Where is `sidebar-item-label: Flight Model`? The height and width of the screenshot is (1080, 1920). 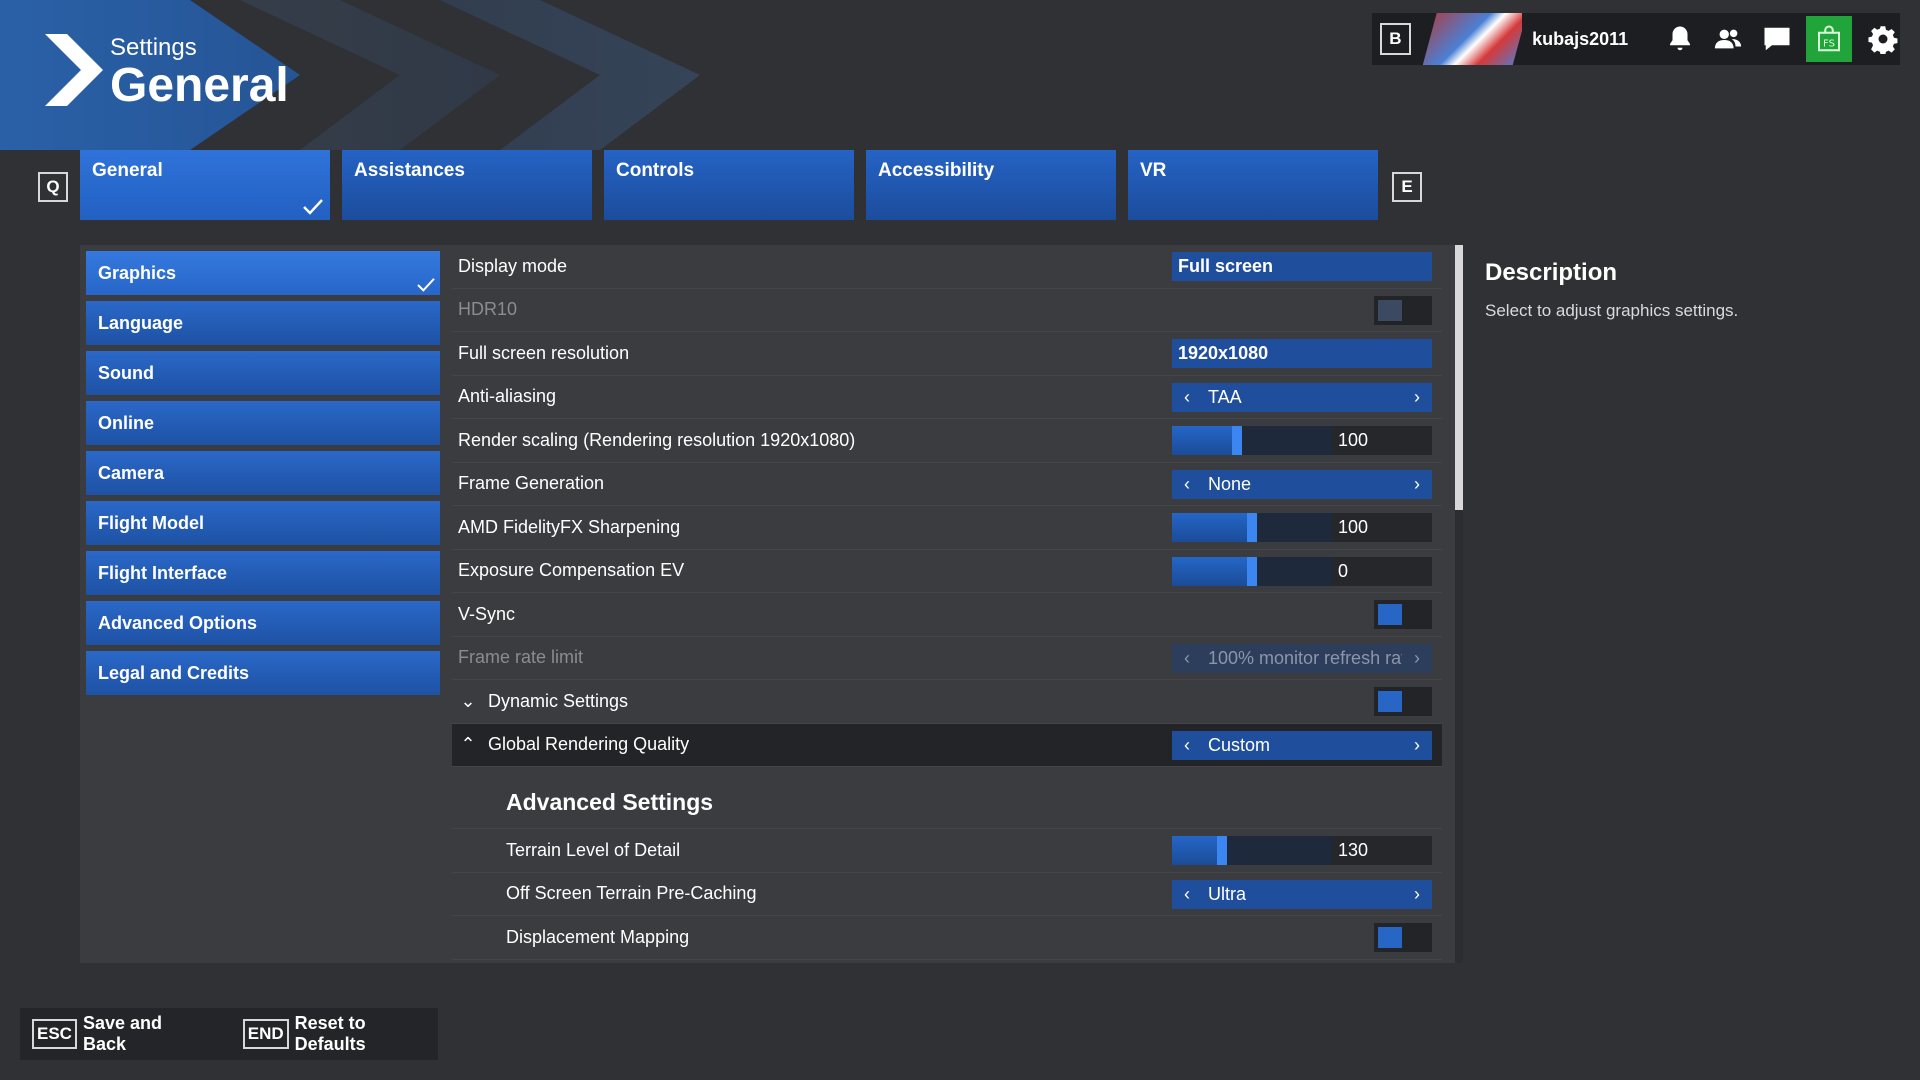
sidebar-item-label: Flight Model is located at coordinates (151, 522).